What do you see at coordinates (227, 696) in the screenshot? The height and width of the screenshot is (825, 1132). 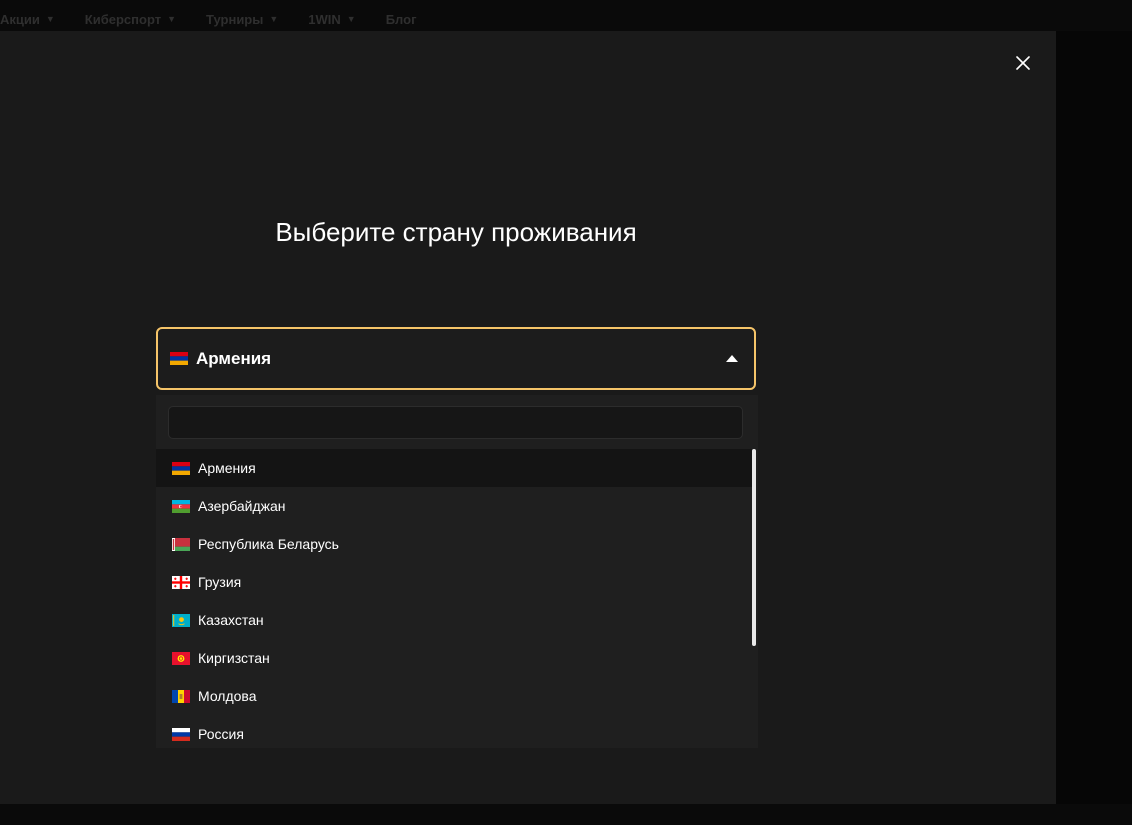 I see `country-option-label: Молдова` at bounding box center [227, 696].